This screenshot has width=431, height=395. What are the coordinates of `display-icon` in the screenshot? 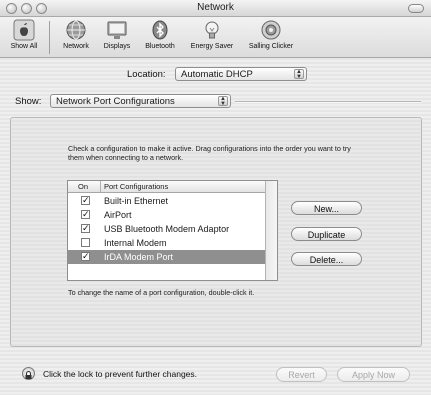 It's located at (117, 30).